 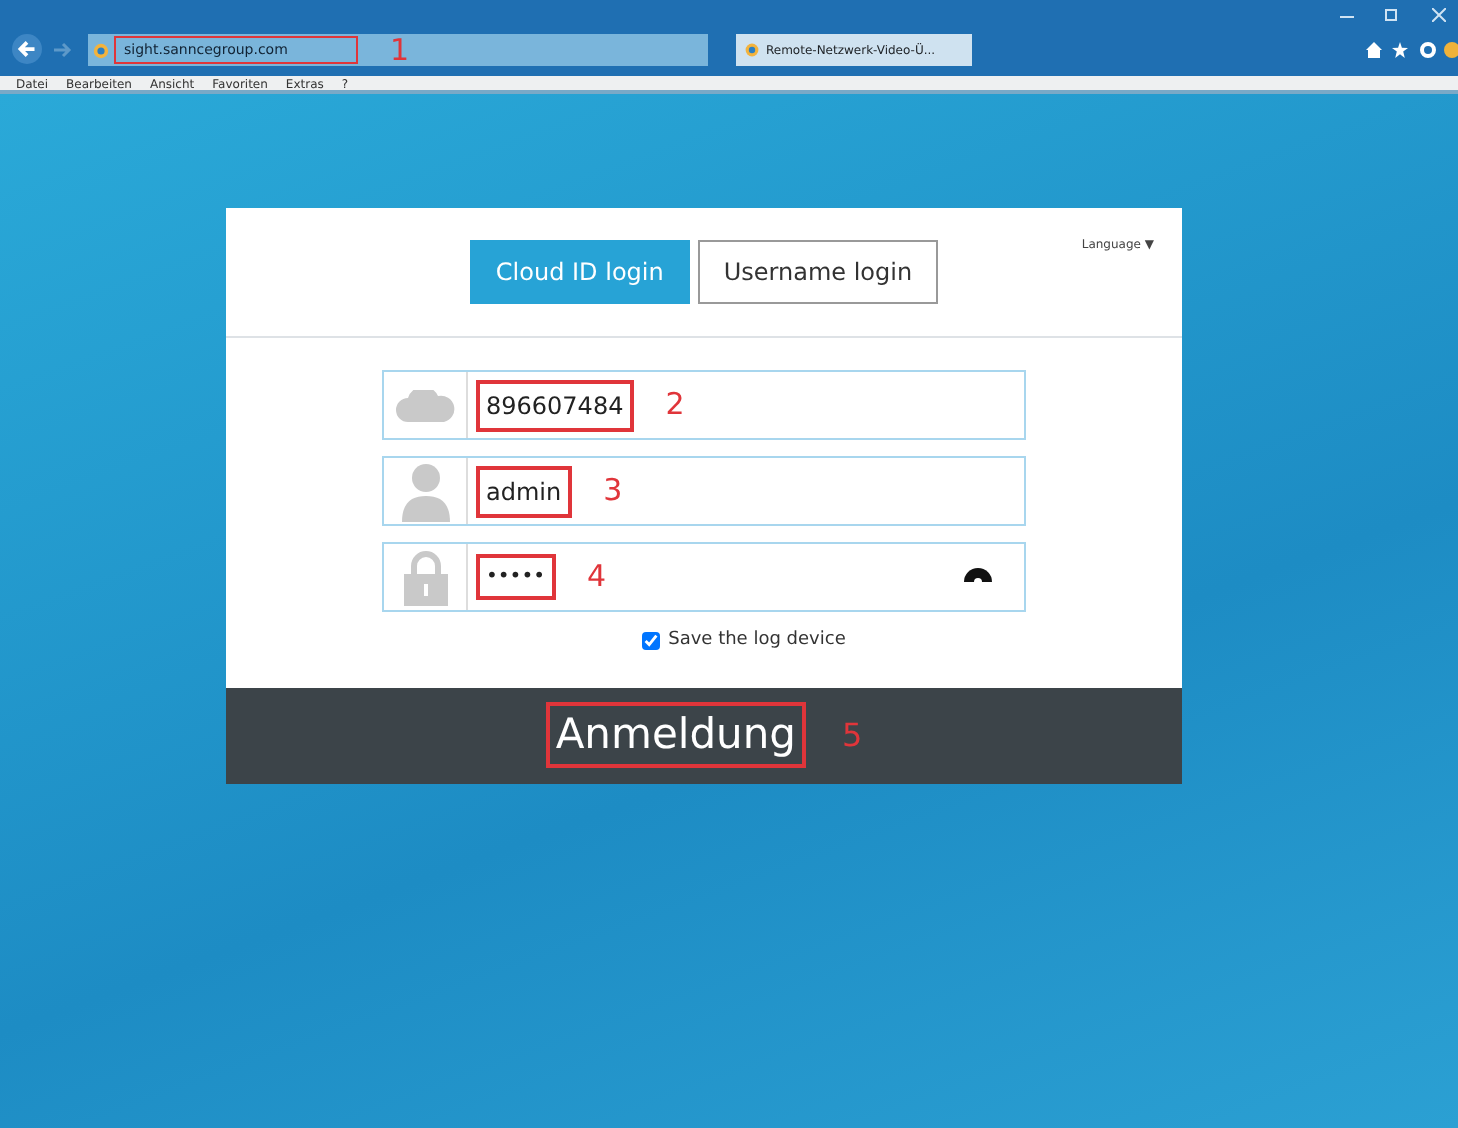 What do you see at coordinates (101, 50) in the screenshot?
I see `browser-logo-icon` at bounding box center [101, 50].